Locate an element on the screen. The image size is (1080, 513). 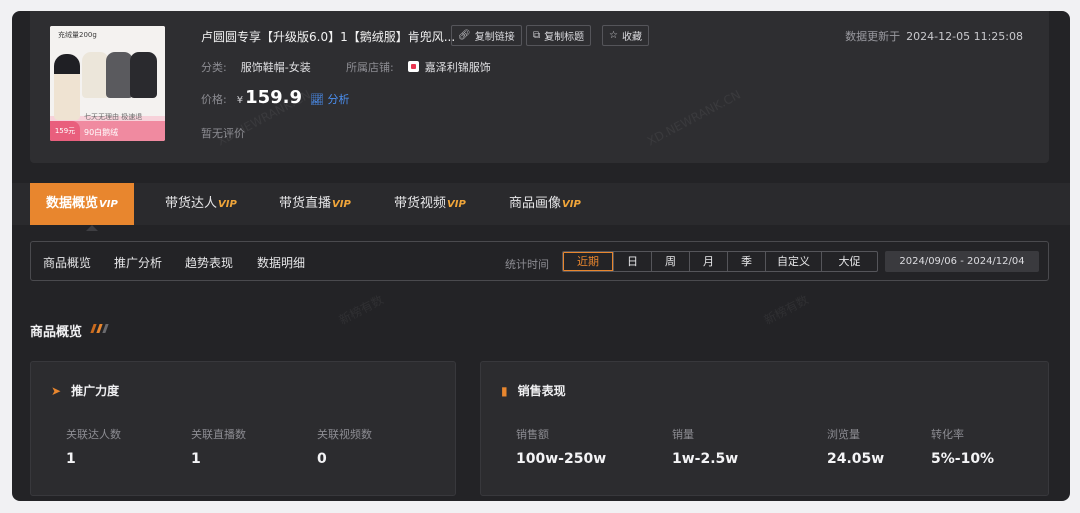
section-decoration is located at coordinates (101, 329).